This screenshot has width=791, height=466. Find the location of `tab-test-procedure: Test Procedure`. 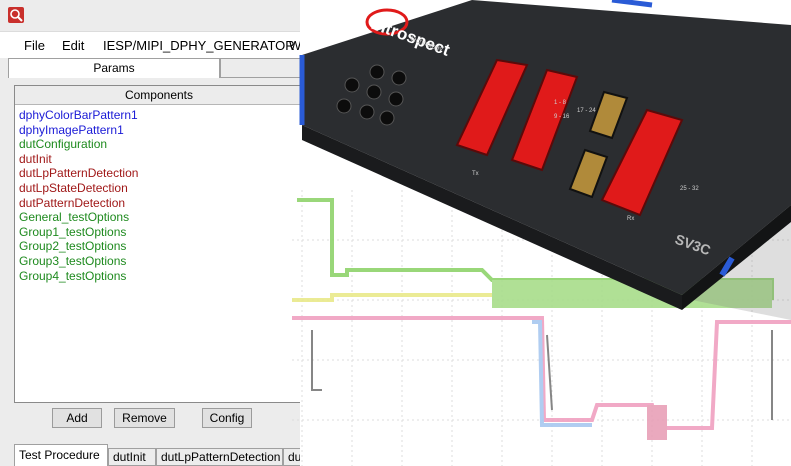

tab-test-procedure: Test Procedure is located at coordinates (61, 455).